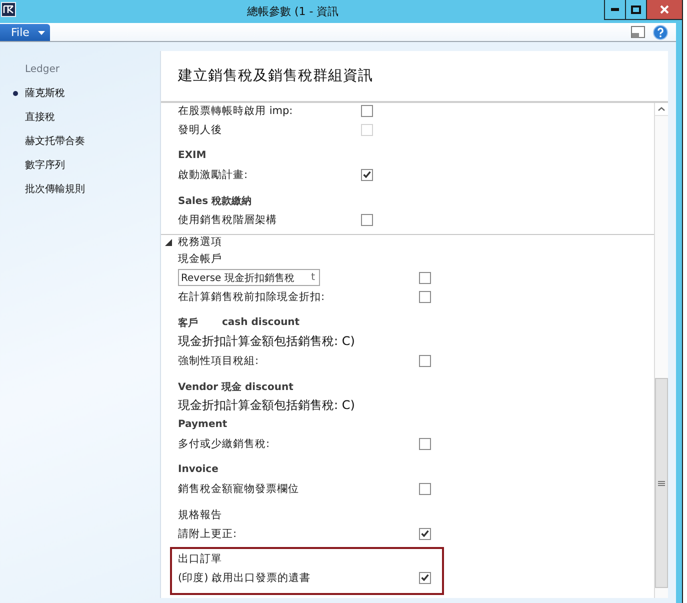 This screenshot has height=603, width=687. Describe the element at coordinates (42, 32) in the screenshot. I see `caret-down-icon` at that location.